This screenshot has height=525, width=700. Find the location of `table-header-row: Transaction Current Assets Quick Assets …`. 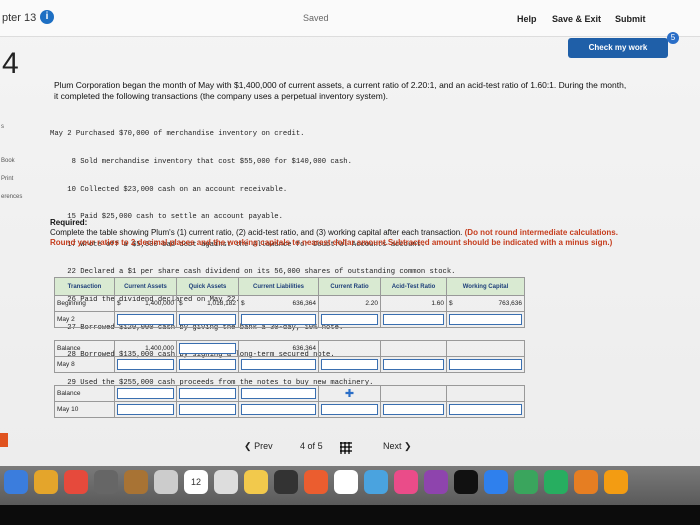

table-header-row: Transaction Current Assets Quick Assets … is located at coordinates (289, 286).